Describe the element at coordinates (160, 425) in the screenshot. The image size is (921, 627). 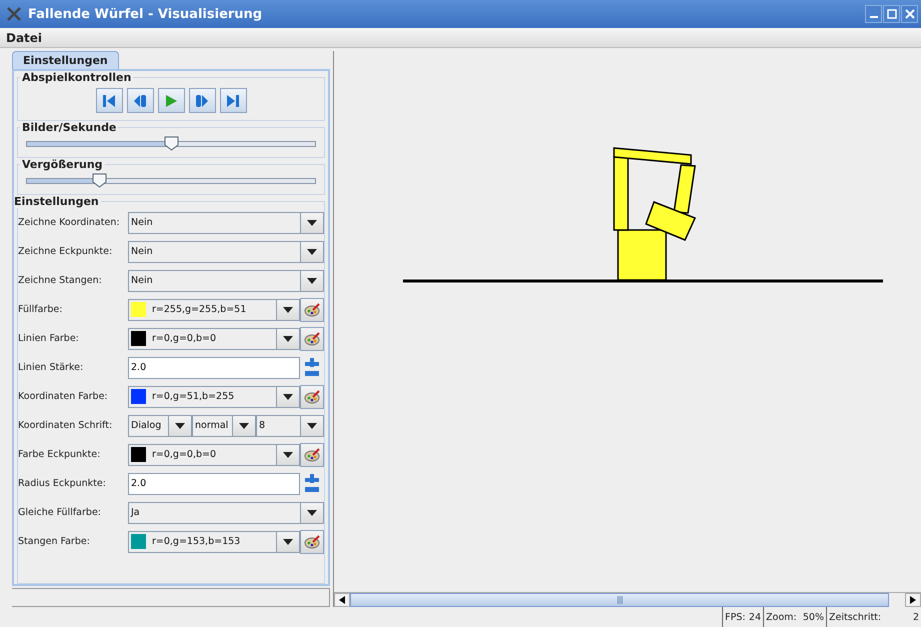
I see `dropdown: Dialog` at that location.